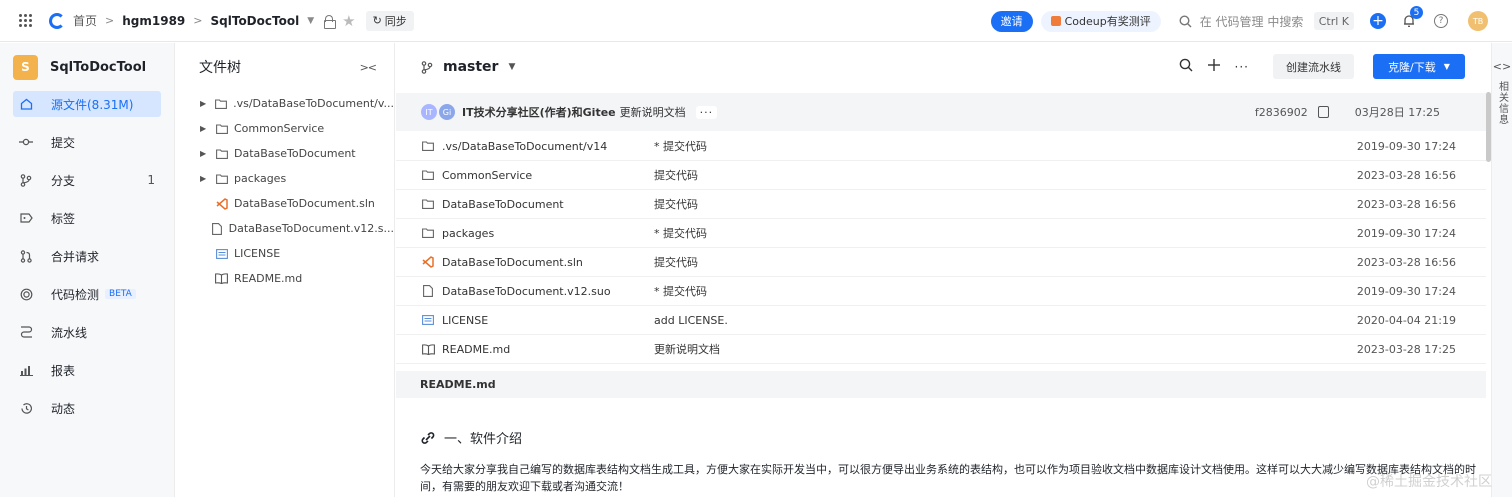 This screenshot has width=1512, height=497. Describe the element at coordinates (548, 291) in the screenshot. I see `file-name: DataBaseToDocument.v12.suo` at that location.